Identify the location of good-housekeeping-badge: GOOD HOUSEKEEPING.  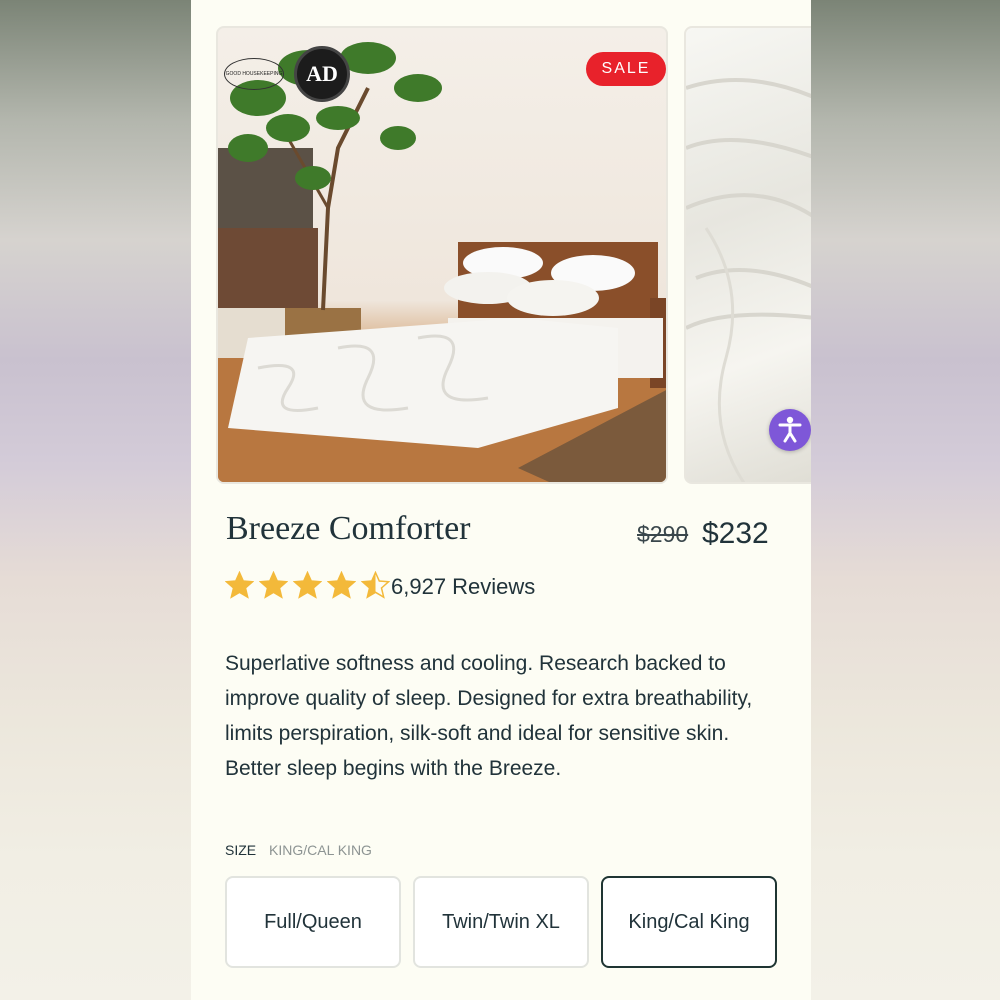
(254, 74).